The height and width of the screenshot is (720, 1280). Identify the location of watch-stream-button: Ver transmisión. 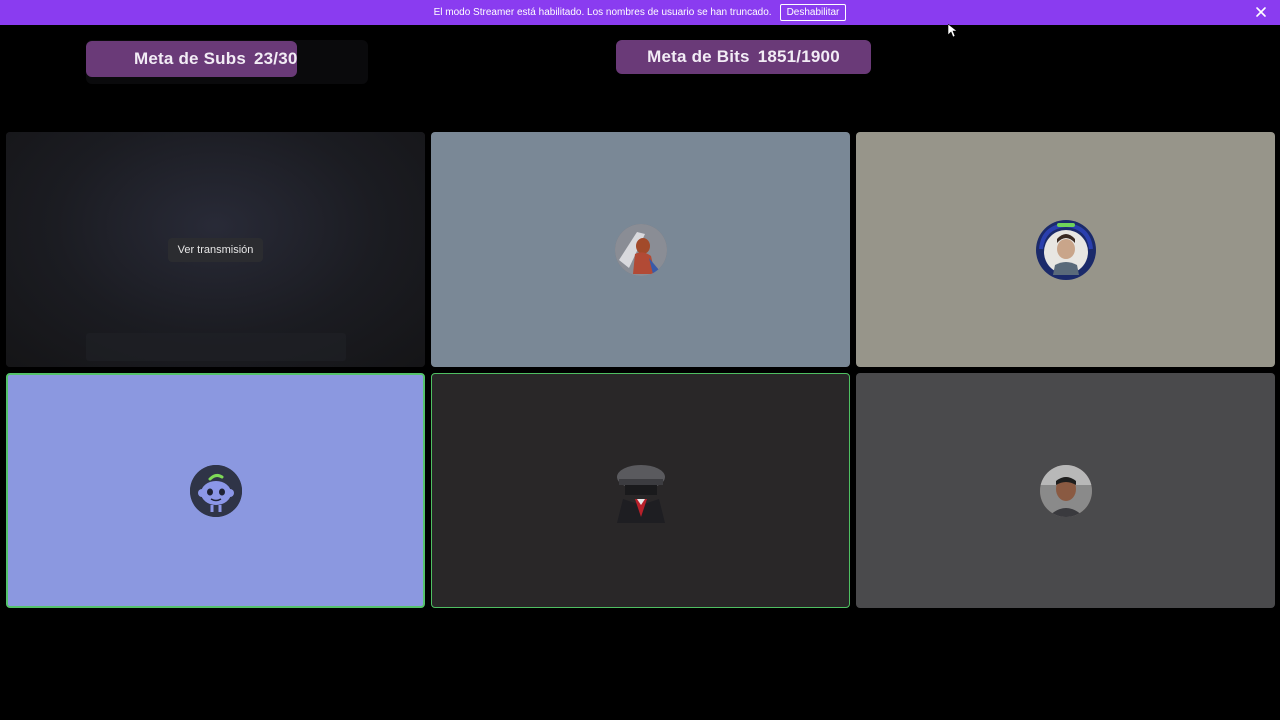
(215, 249).